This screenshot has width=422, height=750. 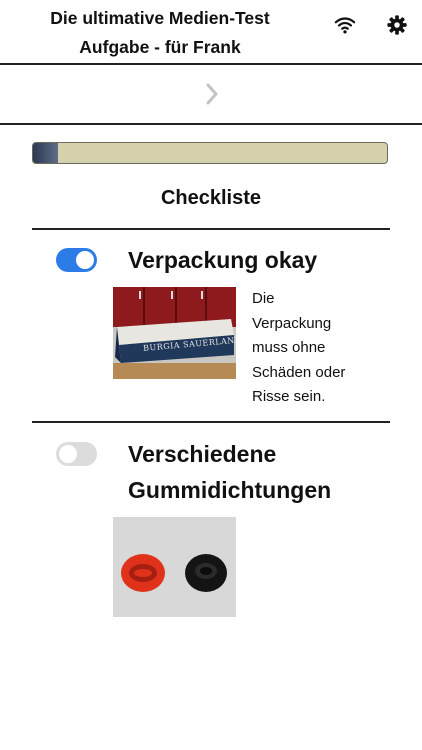 What do you see at coordinates (289, 396) in the screenshot?
I see `description-line: Risse sein.` at bounding box center [289, 396].